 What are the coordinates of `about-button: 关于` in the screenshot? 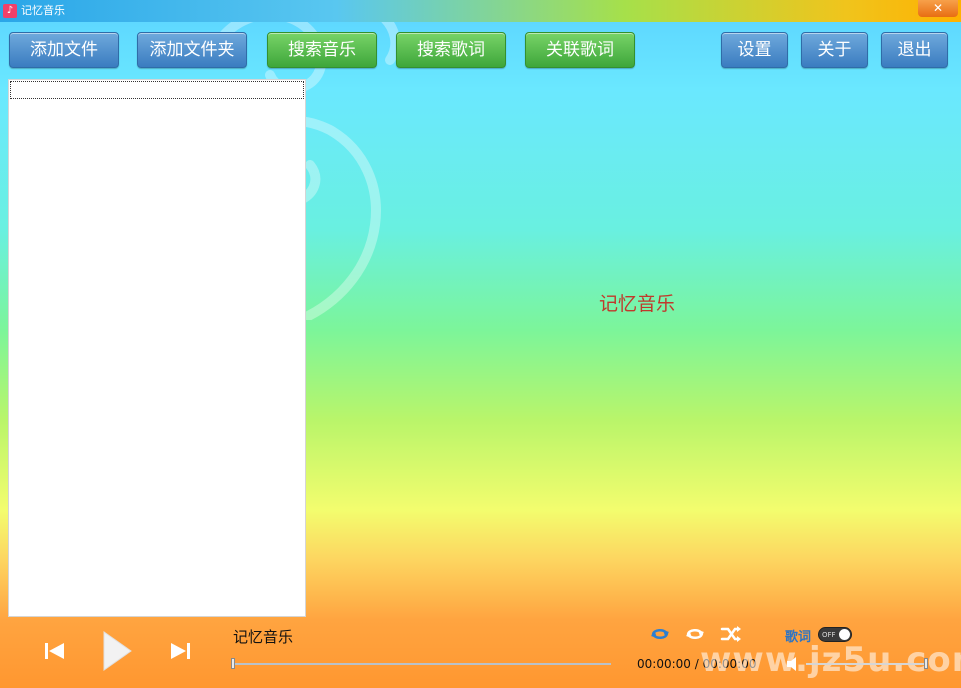 It's located at (834, 50).